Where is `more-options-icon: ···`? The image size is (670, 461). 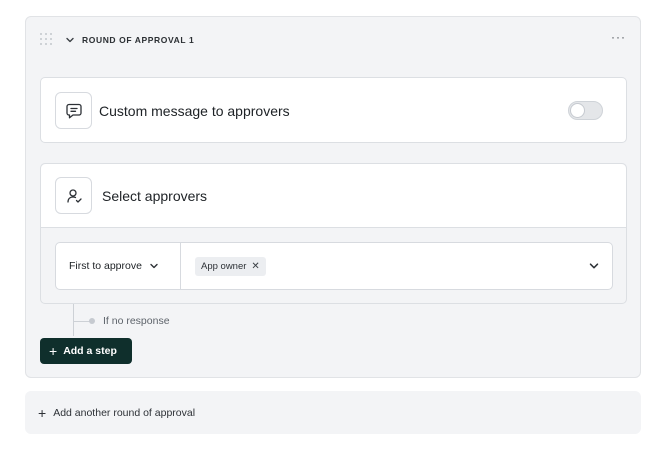
more-options-icon: ··· is located at coordinates (618, 37).